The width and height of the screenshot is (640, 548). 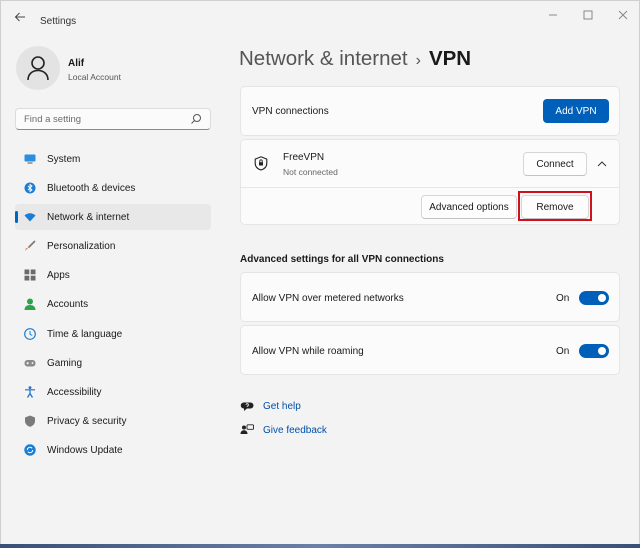 What do you see at coordinates (113, 392) in the screenshot?
I see `sidebar-item-accessibility: Accessibility` at bounding box center [113, 392].